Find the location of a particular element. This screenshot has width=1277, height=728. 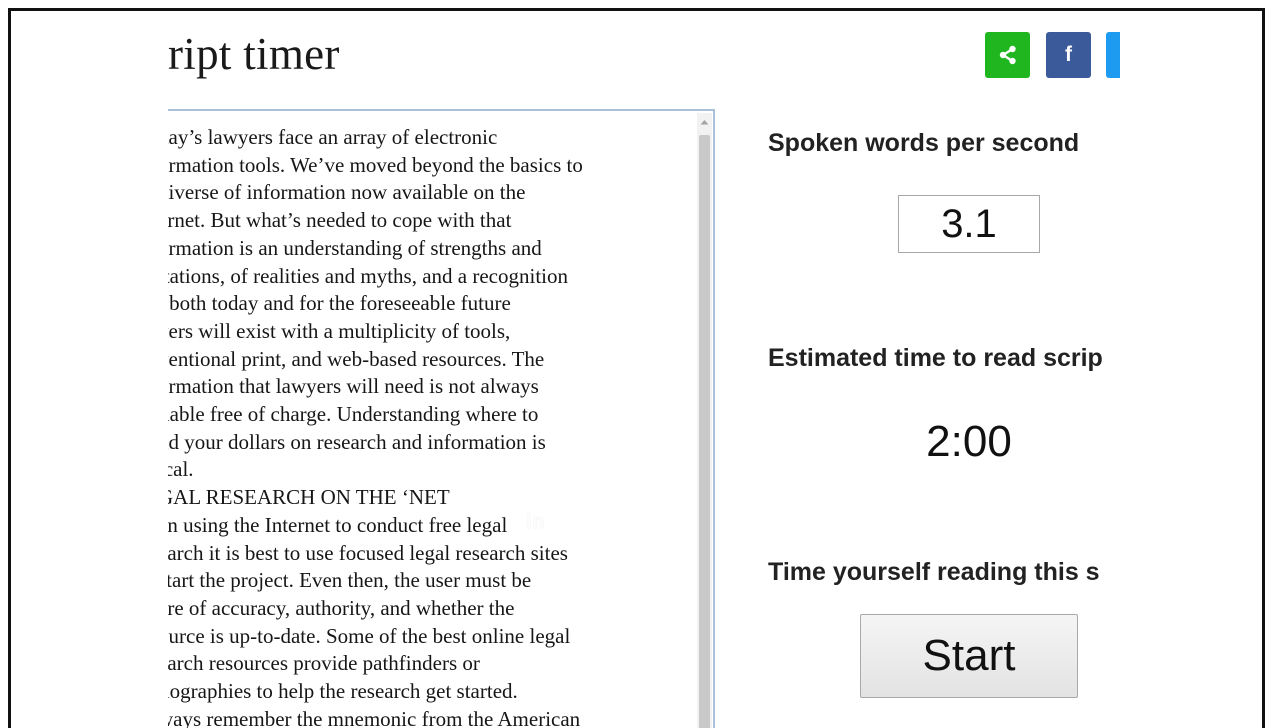

time-yourself-label: Time yourself reading this s is located at coordinates (934, 572).